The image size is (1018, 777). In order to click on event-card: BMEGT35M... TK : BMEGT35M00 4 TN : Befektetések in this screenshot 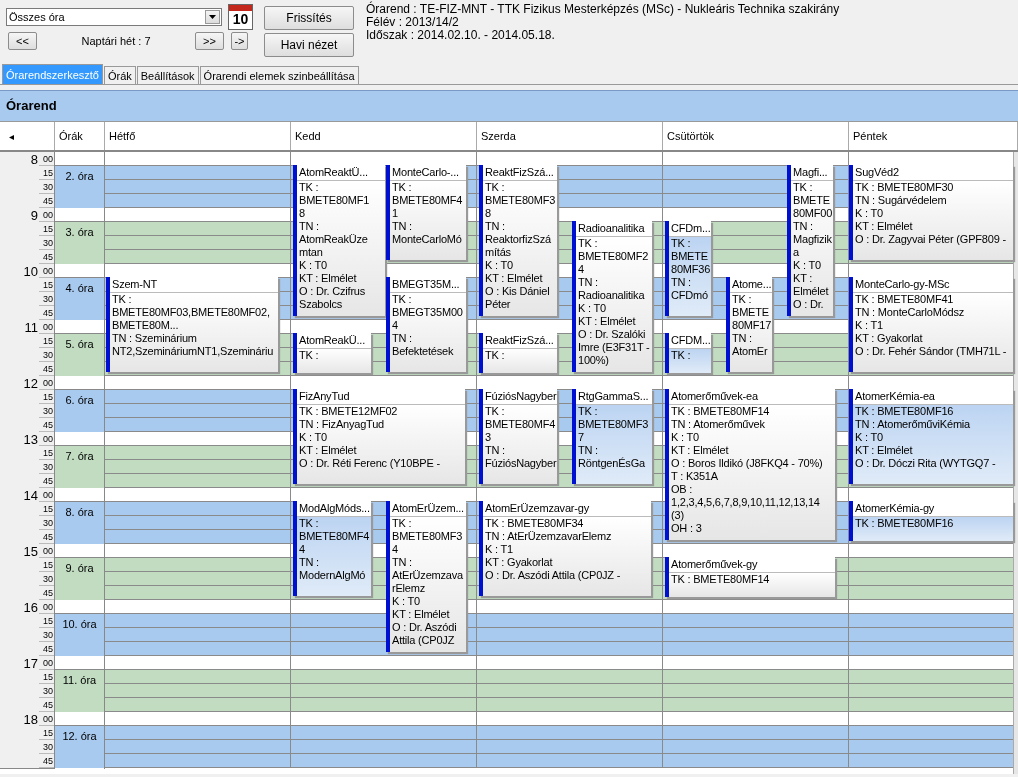, I will do `click(426, 324)`.